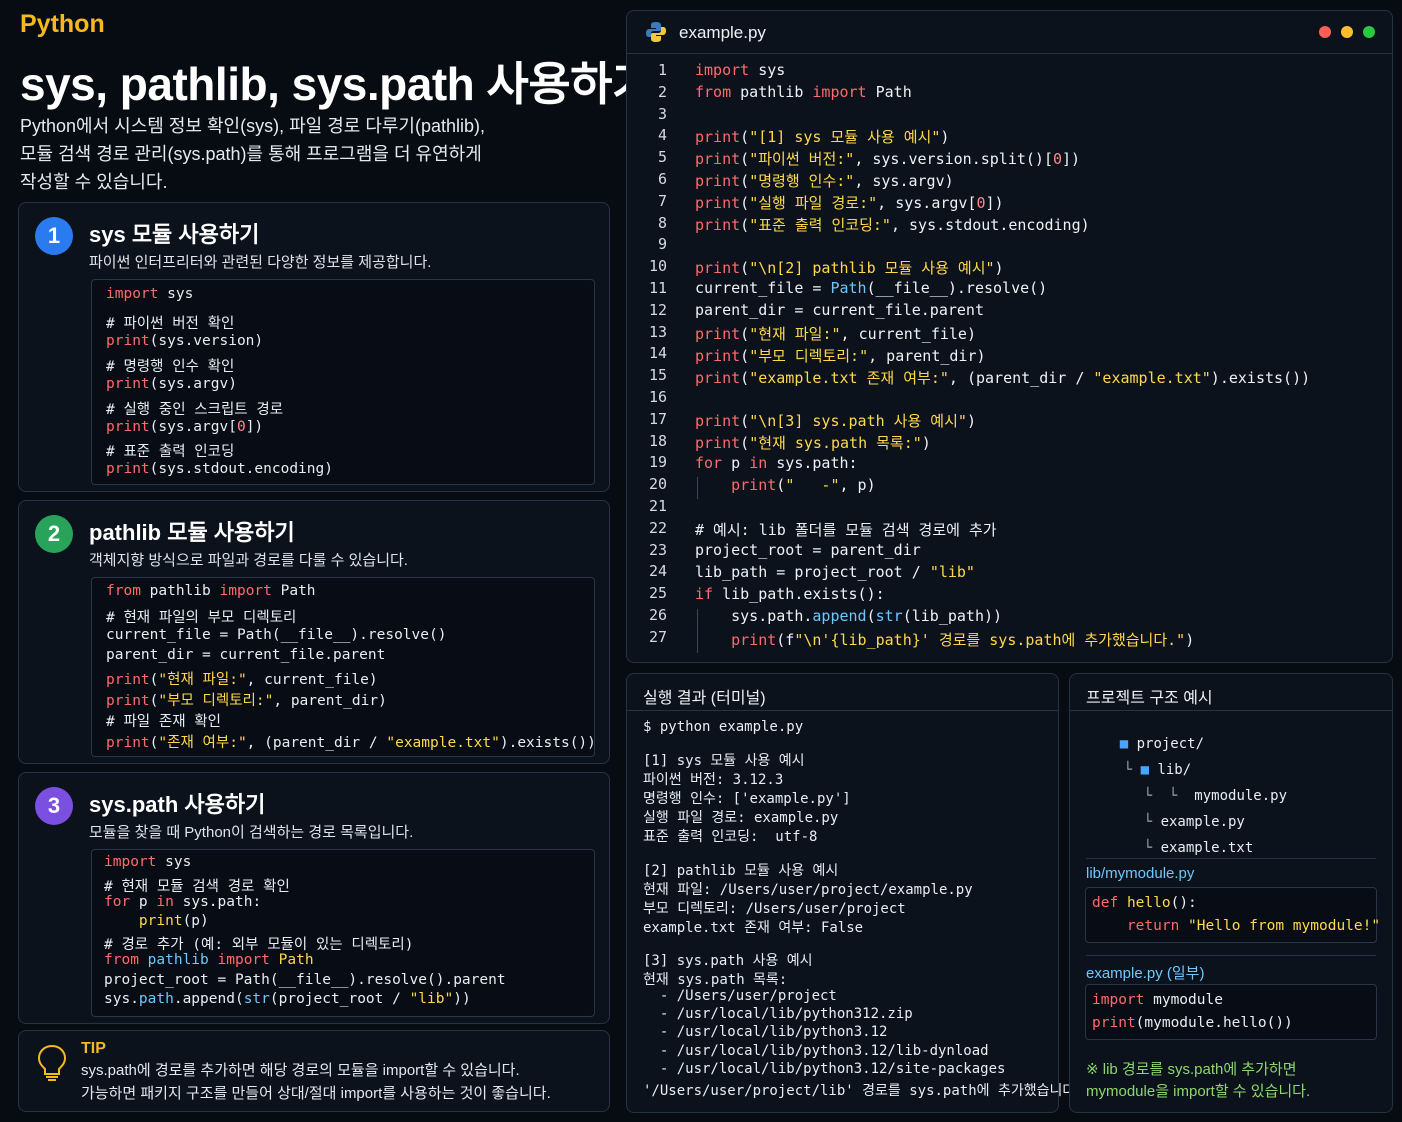 This screenshot has height=1122, width=1402. I want to click on code-comment: # 파이썬 버전 확인, so click(170, 324).